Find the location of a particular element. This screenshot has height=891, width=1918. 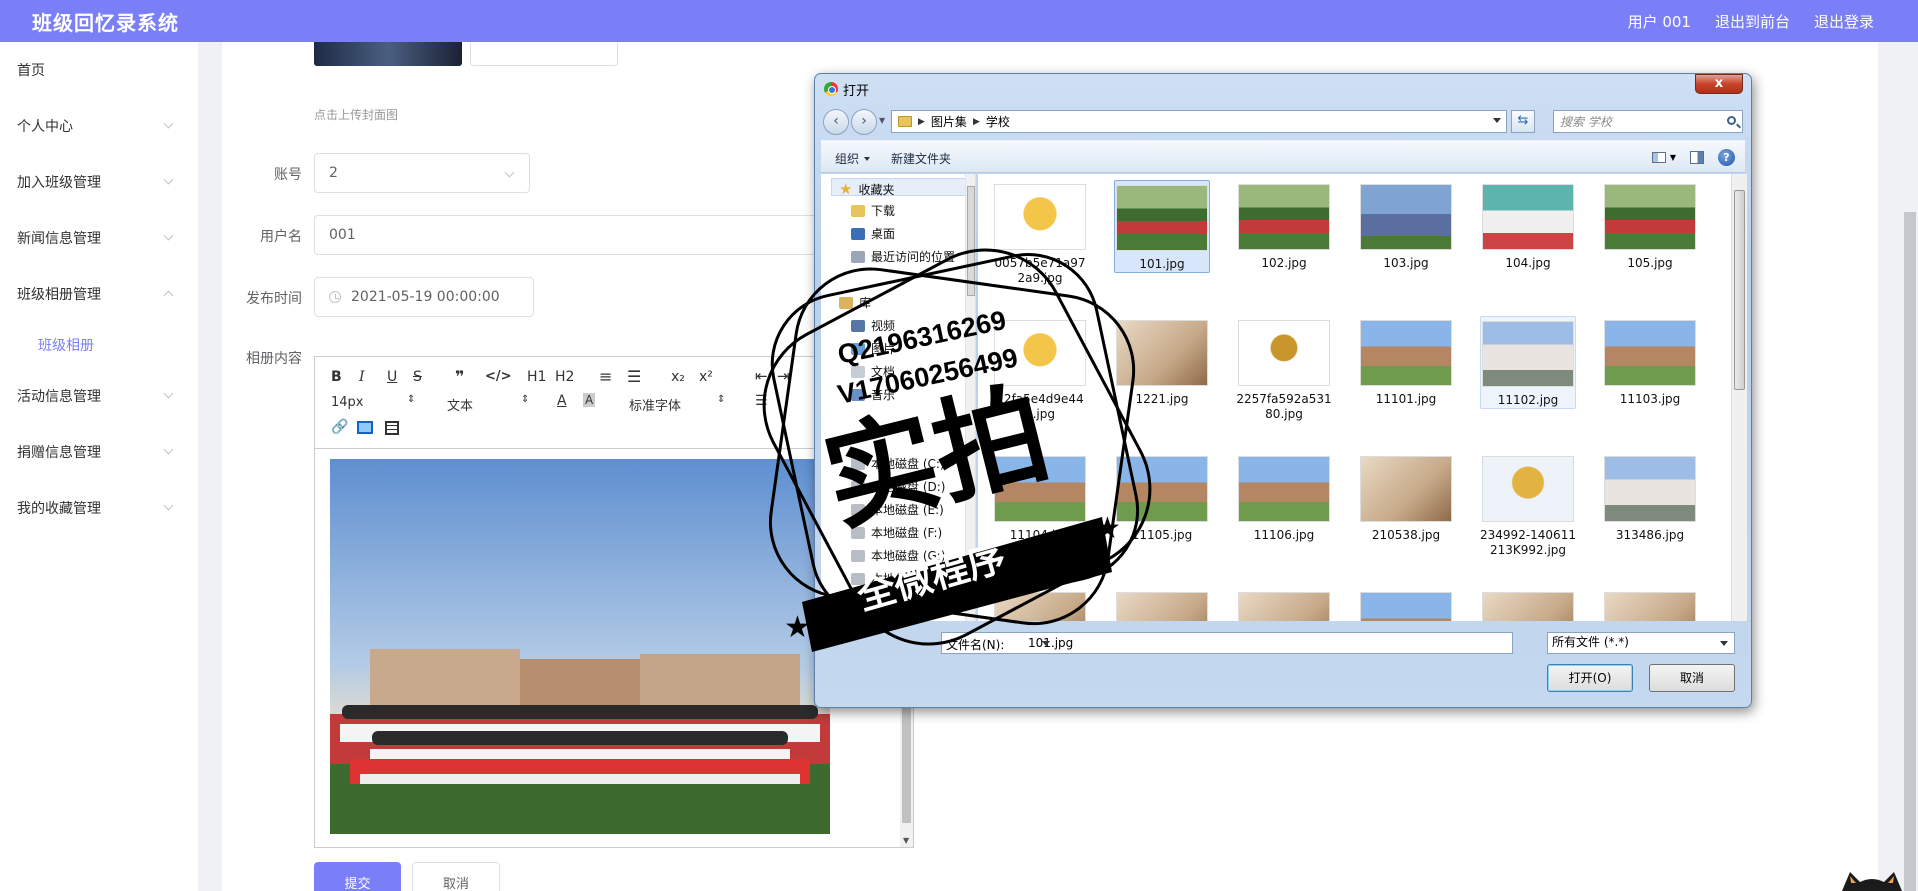

cover-input is located at coordinates (544, 54).